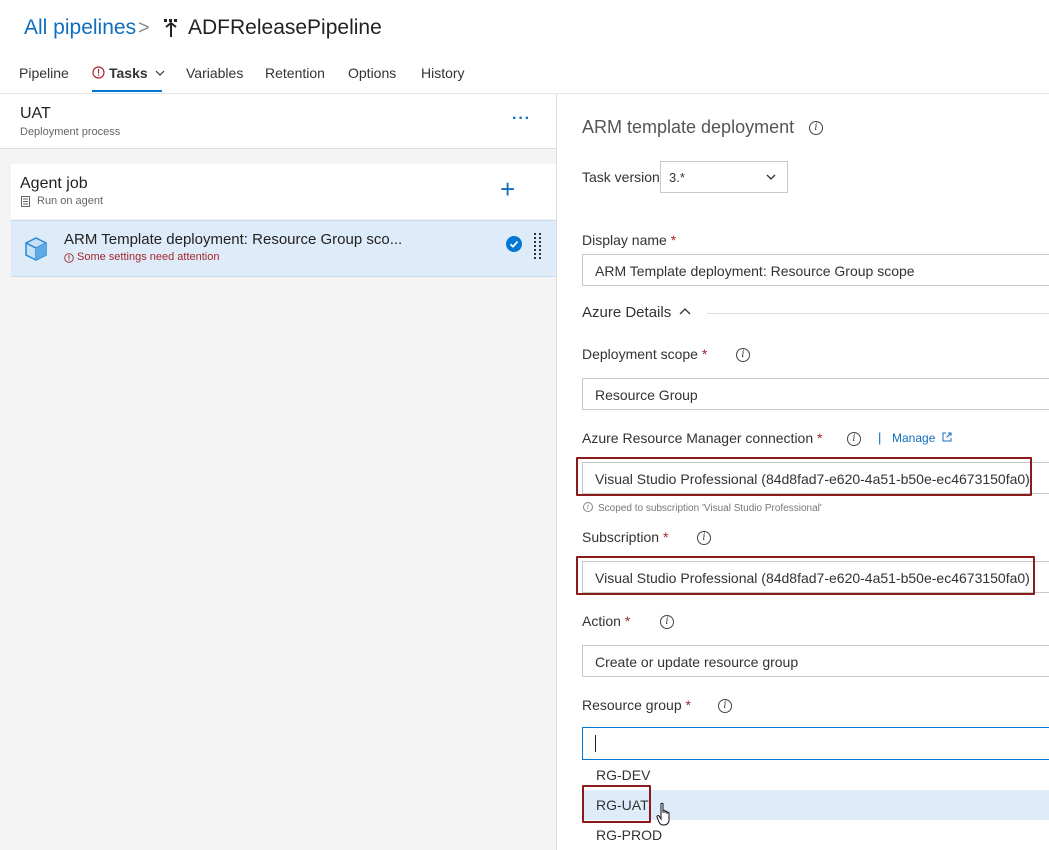  Describe the element at coordinates (629, 835) in the screenshot. I see `resource-group-option-label: RG-PROD` at that location.